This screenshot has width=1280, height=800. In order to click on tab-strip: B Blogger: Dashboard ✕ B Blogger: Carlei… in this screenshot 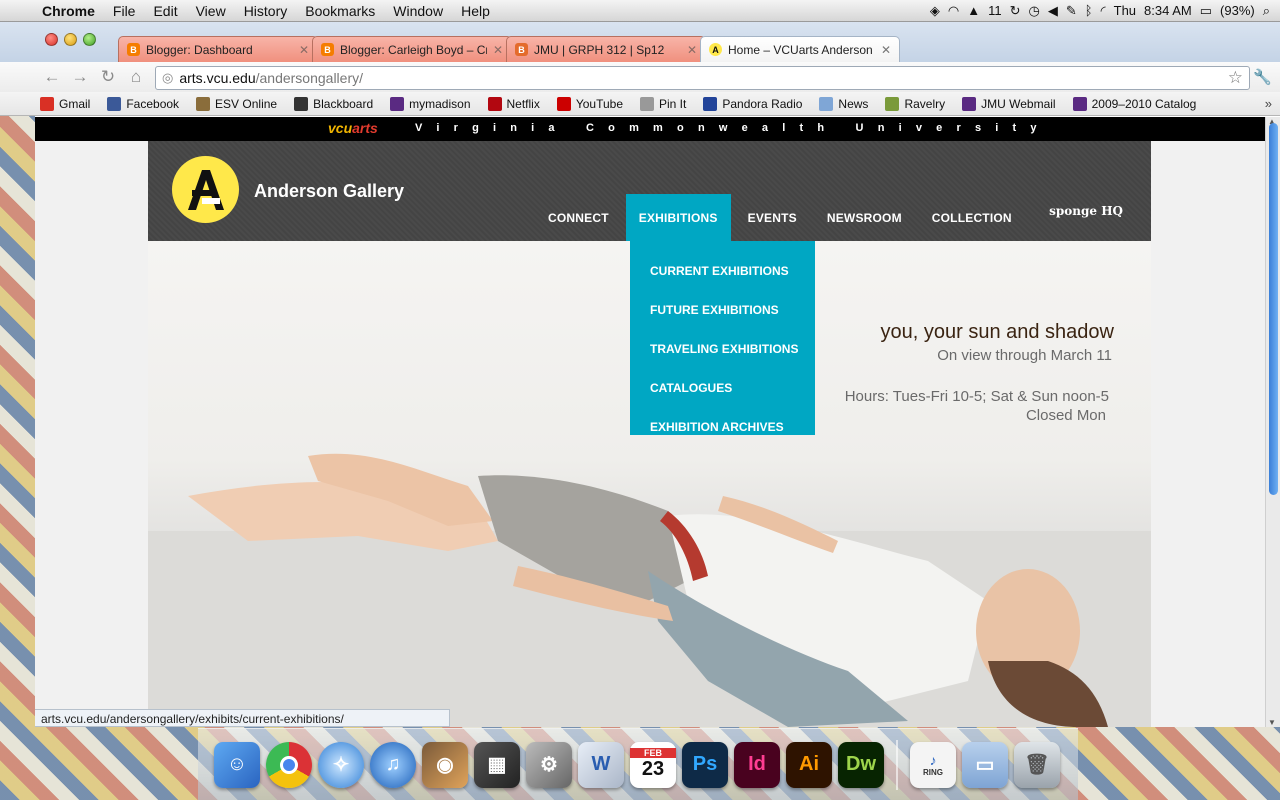, I will do `click(509, 49)`.